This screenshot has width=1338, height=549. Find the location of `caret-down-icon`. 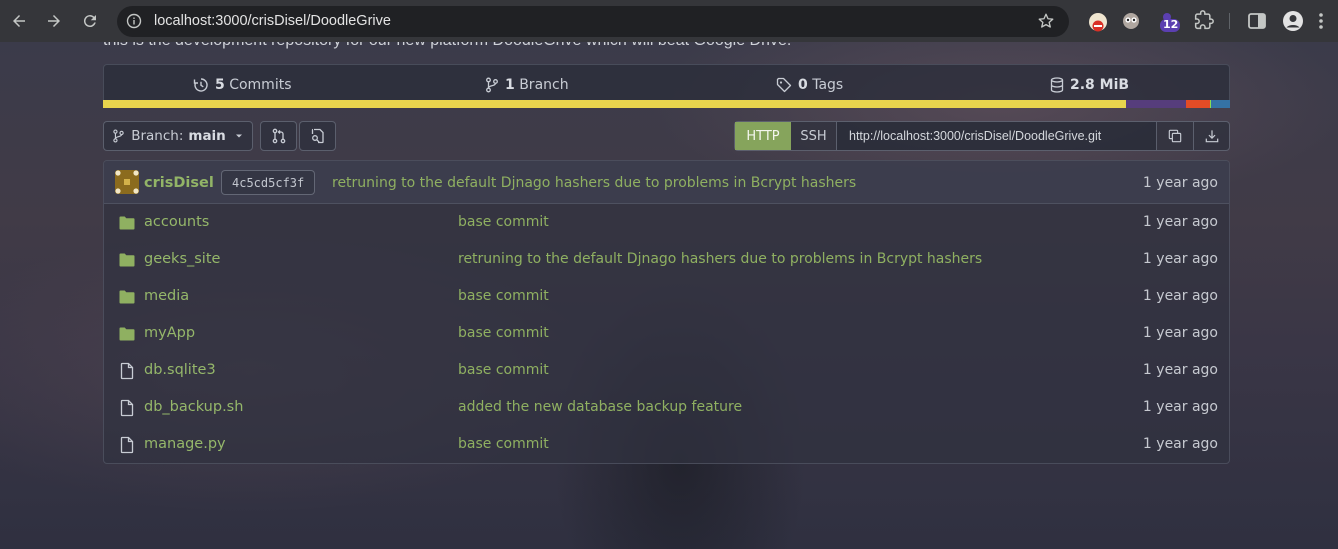

caret-down-icon is located at coordinates (238, 136).